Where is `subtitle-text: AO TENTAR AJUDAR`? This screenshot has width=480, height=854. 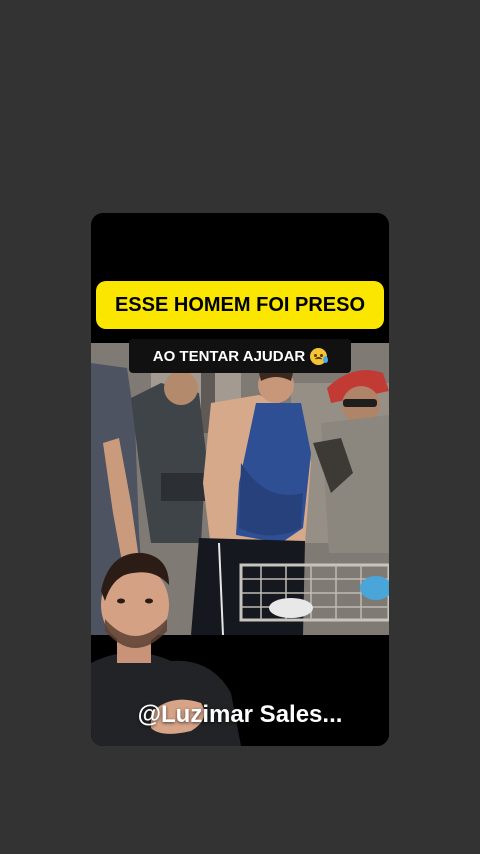 subtitle-text: AO TENTAR AJUDAR is located at coordinates (229, 356).